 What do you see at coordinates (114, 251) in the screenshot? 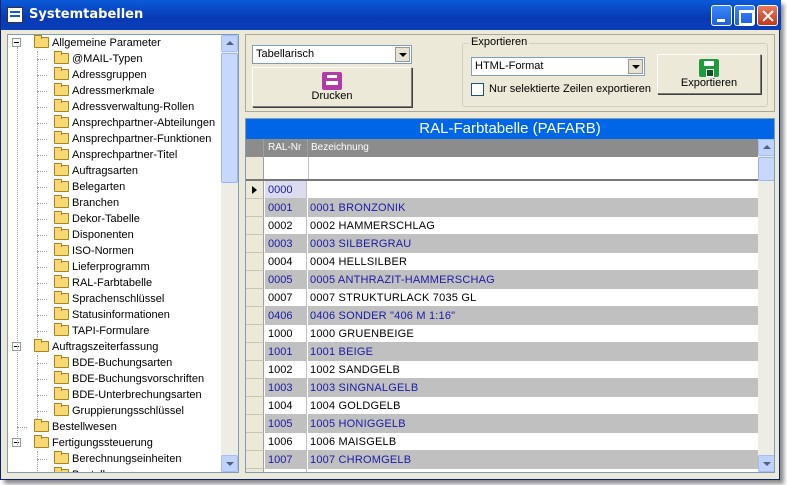
I see `tree-item: ISO-Normen` at bounding box center [114, 251].